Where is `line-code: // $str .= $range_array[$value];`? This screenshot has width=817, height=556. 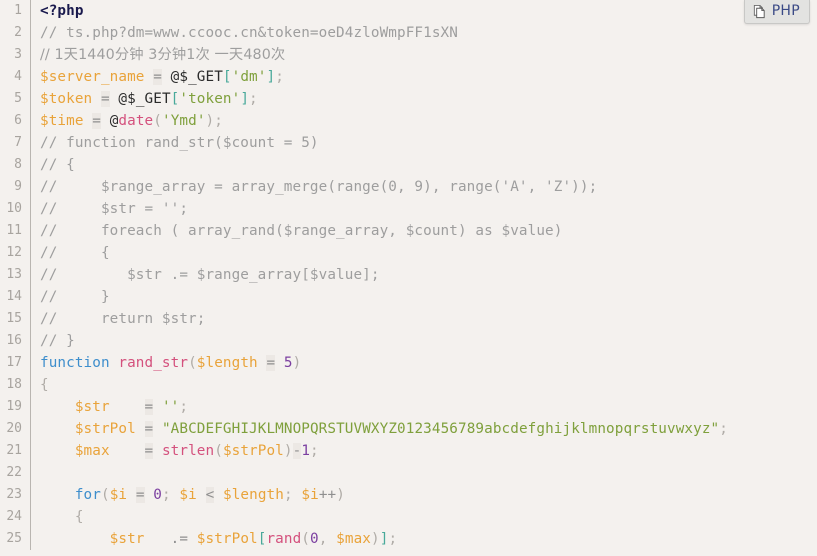 line-code: // $str .= $range_array[$value]; is located at coordinates (210, 275).